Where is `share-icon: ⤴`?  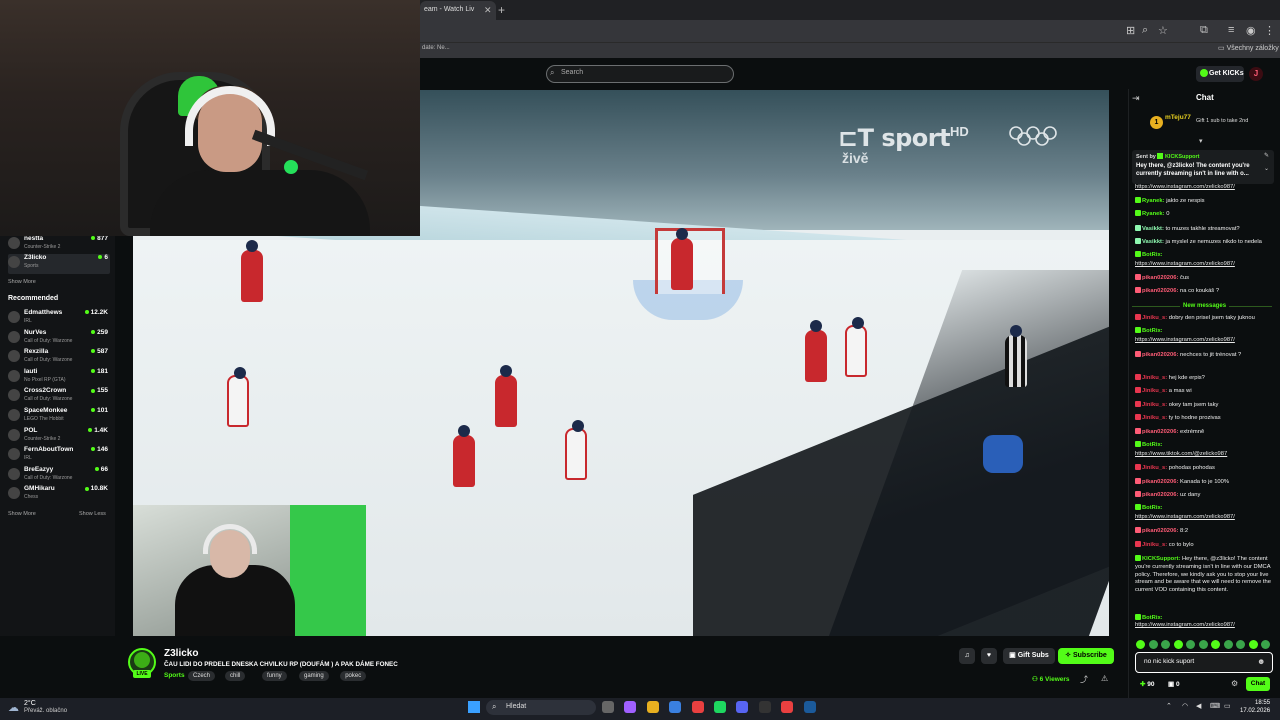
share-icon: ⤴ is located at coordinates (1084, 679).